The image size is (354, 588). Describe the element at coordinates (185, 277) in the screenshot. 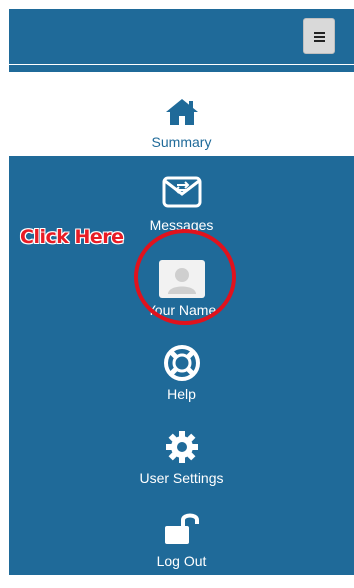

I see `highlight-circle` at that location.